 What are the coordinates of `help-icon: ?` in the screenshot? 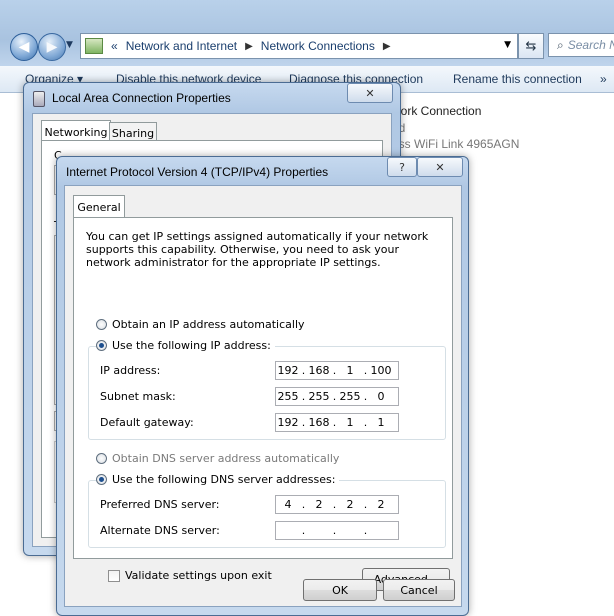 It's located at (402, 167).